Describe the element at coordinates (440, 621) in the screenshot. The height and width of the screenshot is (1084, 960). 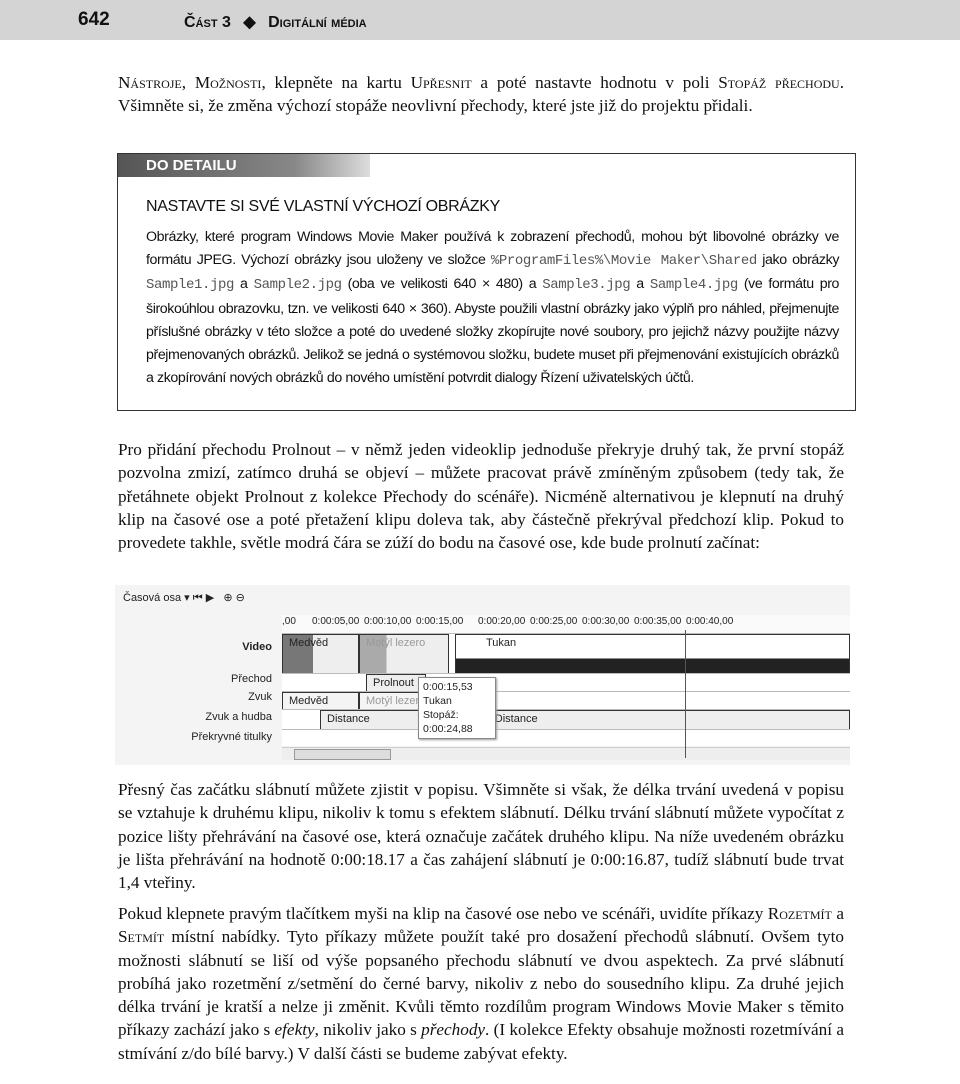
I see `ruler-tick: 0:00:15,00` at that location.